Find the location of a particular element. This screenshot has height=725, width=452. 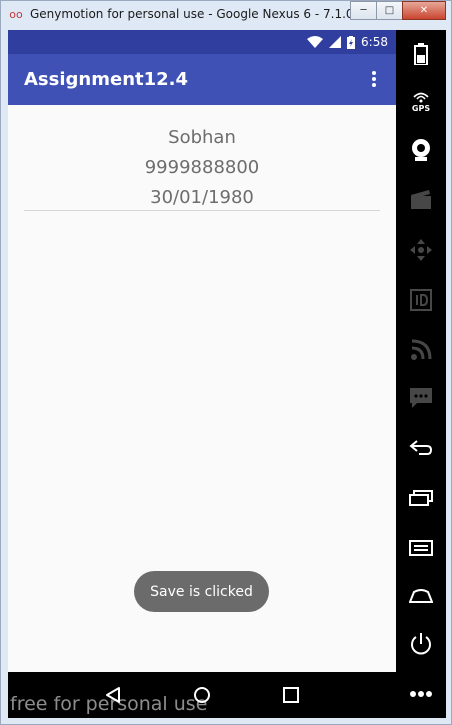

nav-recents-icon is located at coordinates (291, 695).